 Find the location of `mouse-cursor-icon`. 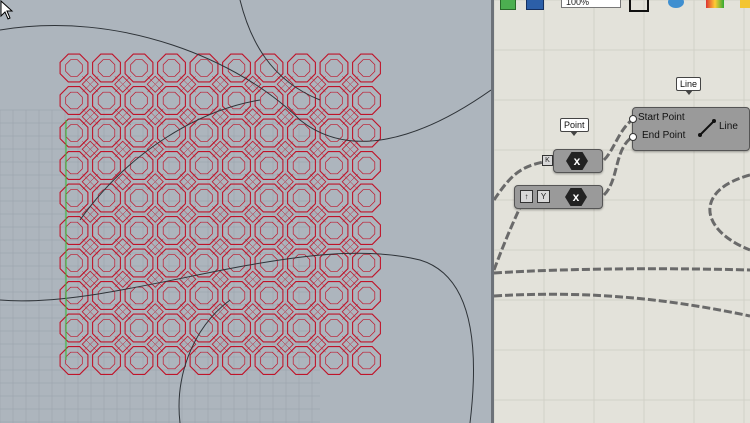

mouse-cursor-icon is located at coordinates (7, 10).